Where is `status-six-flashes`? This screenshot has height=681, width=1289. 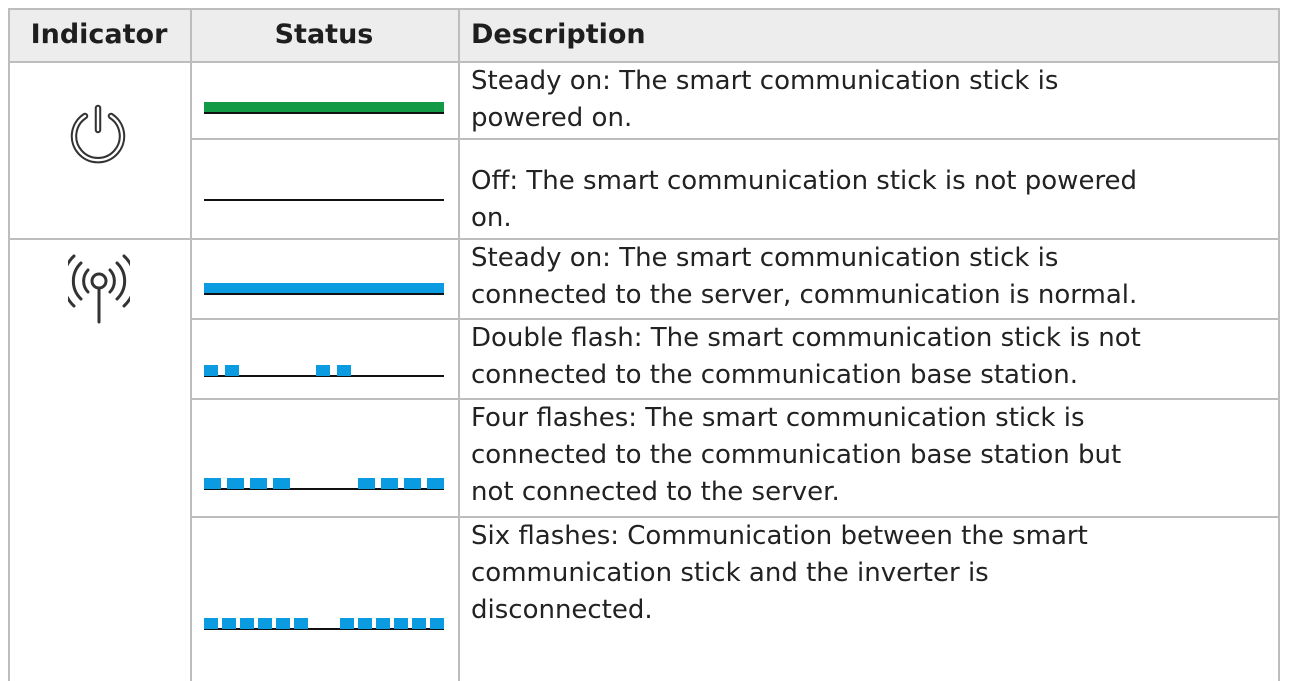
status-six-flashes is located at coordinates (324, 625).